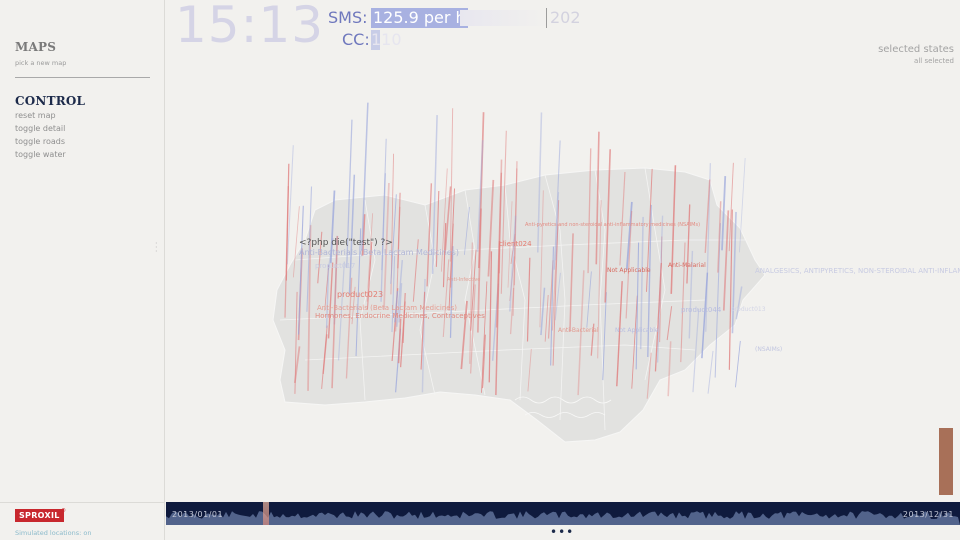 This screenshot has height=540, width=960. What do you see at coordinates (156, 248) in the screenshot?
I see `sidebar-resize-handle: · · ·` at bounding box center [156, 248].